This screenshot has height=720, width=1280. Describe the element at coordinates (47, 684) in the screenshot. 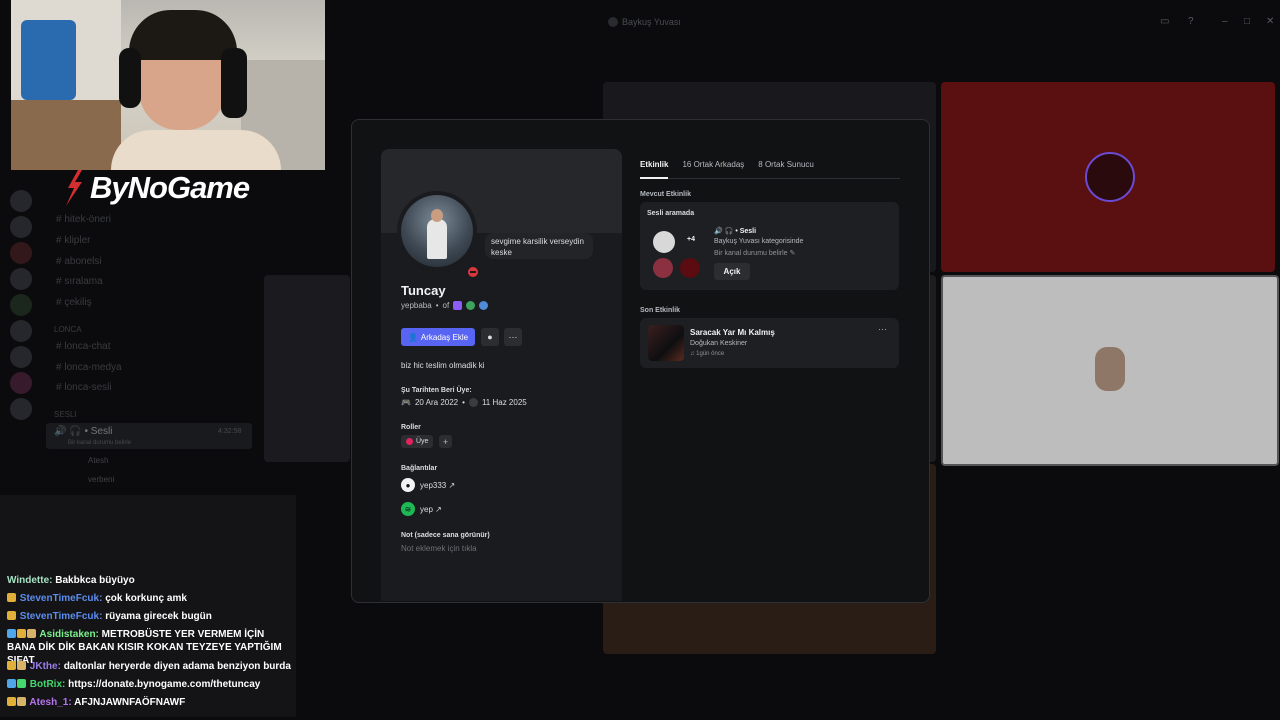

I see `chat-username: BotRix:` at that location.